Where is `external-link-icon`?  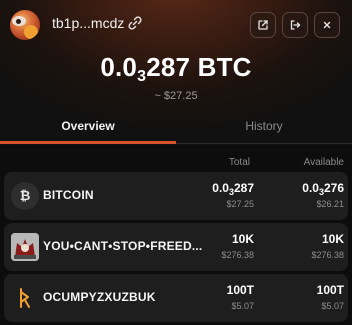
external-link-icon is located at coordinates (263, 25).